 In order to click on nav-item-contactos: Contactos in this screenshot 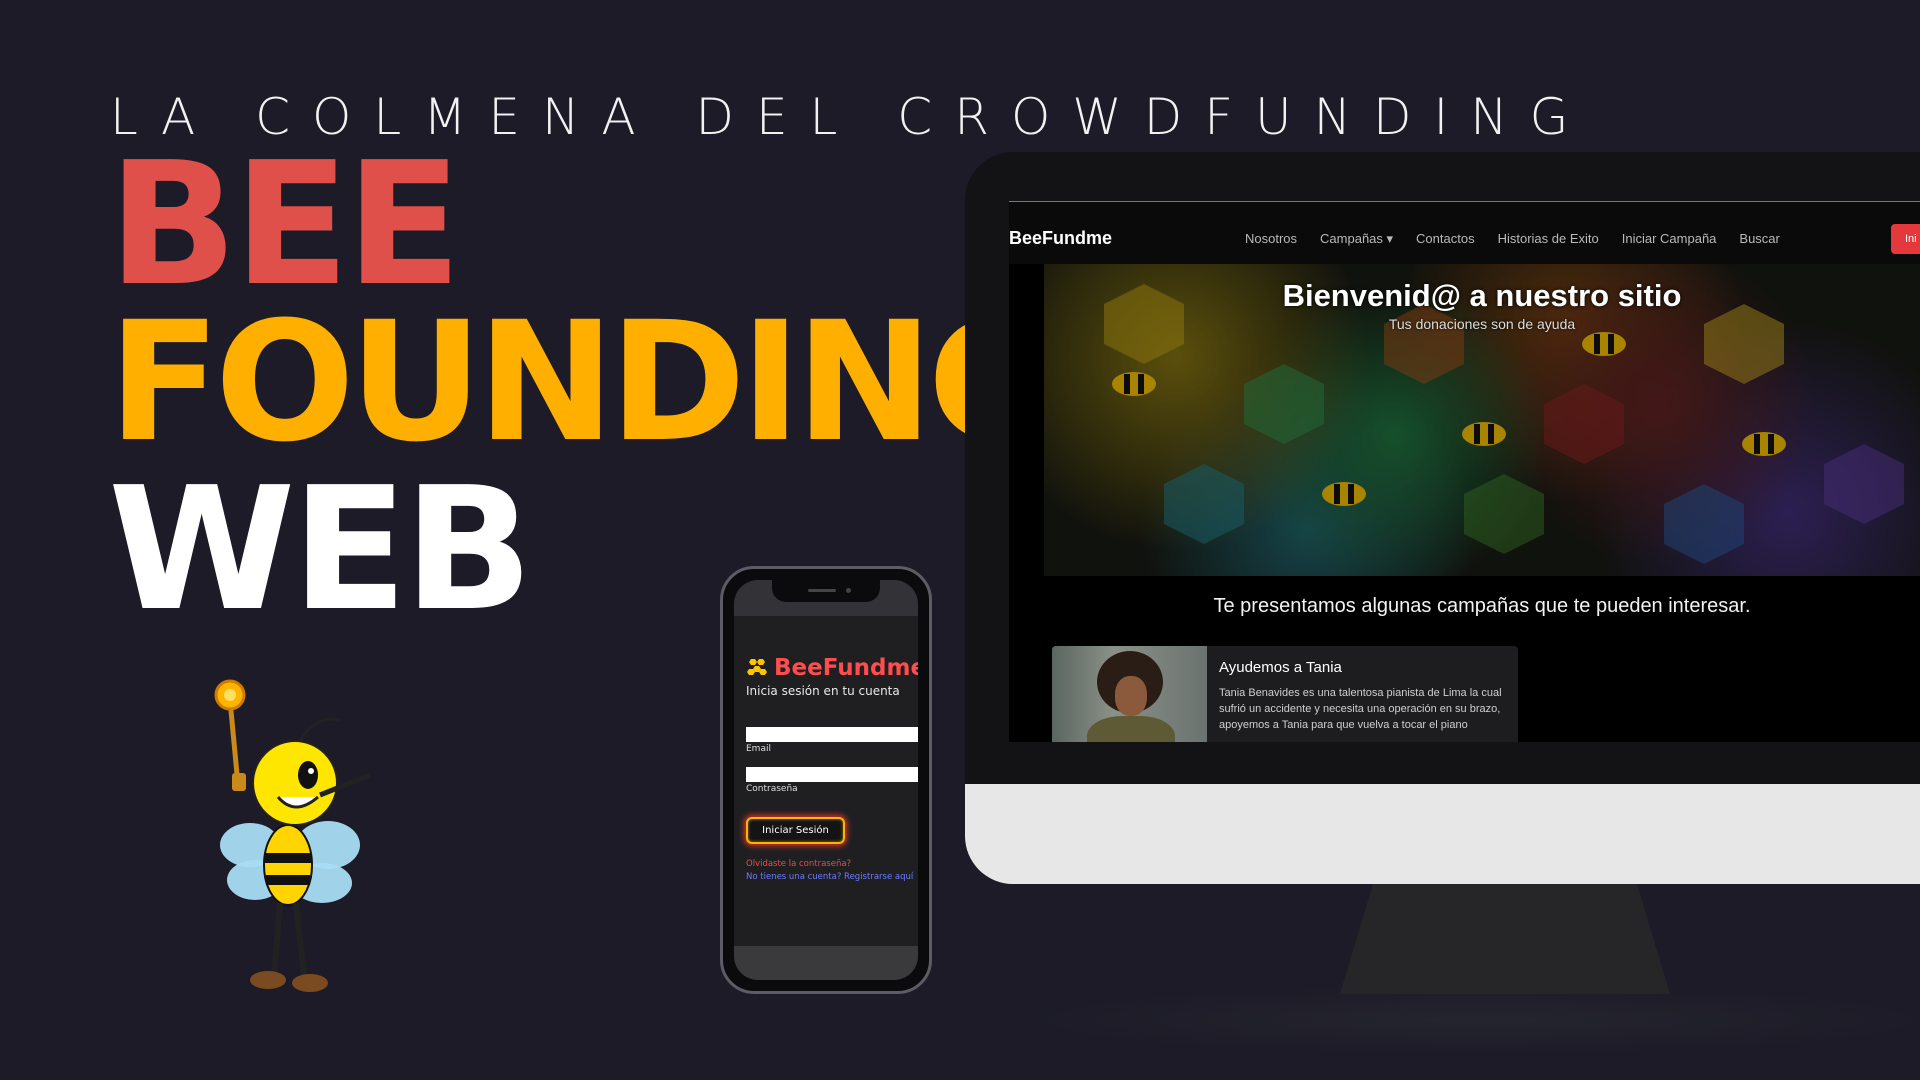, I will do `click(1445, 239)`.